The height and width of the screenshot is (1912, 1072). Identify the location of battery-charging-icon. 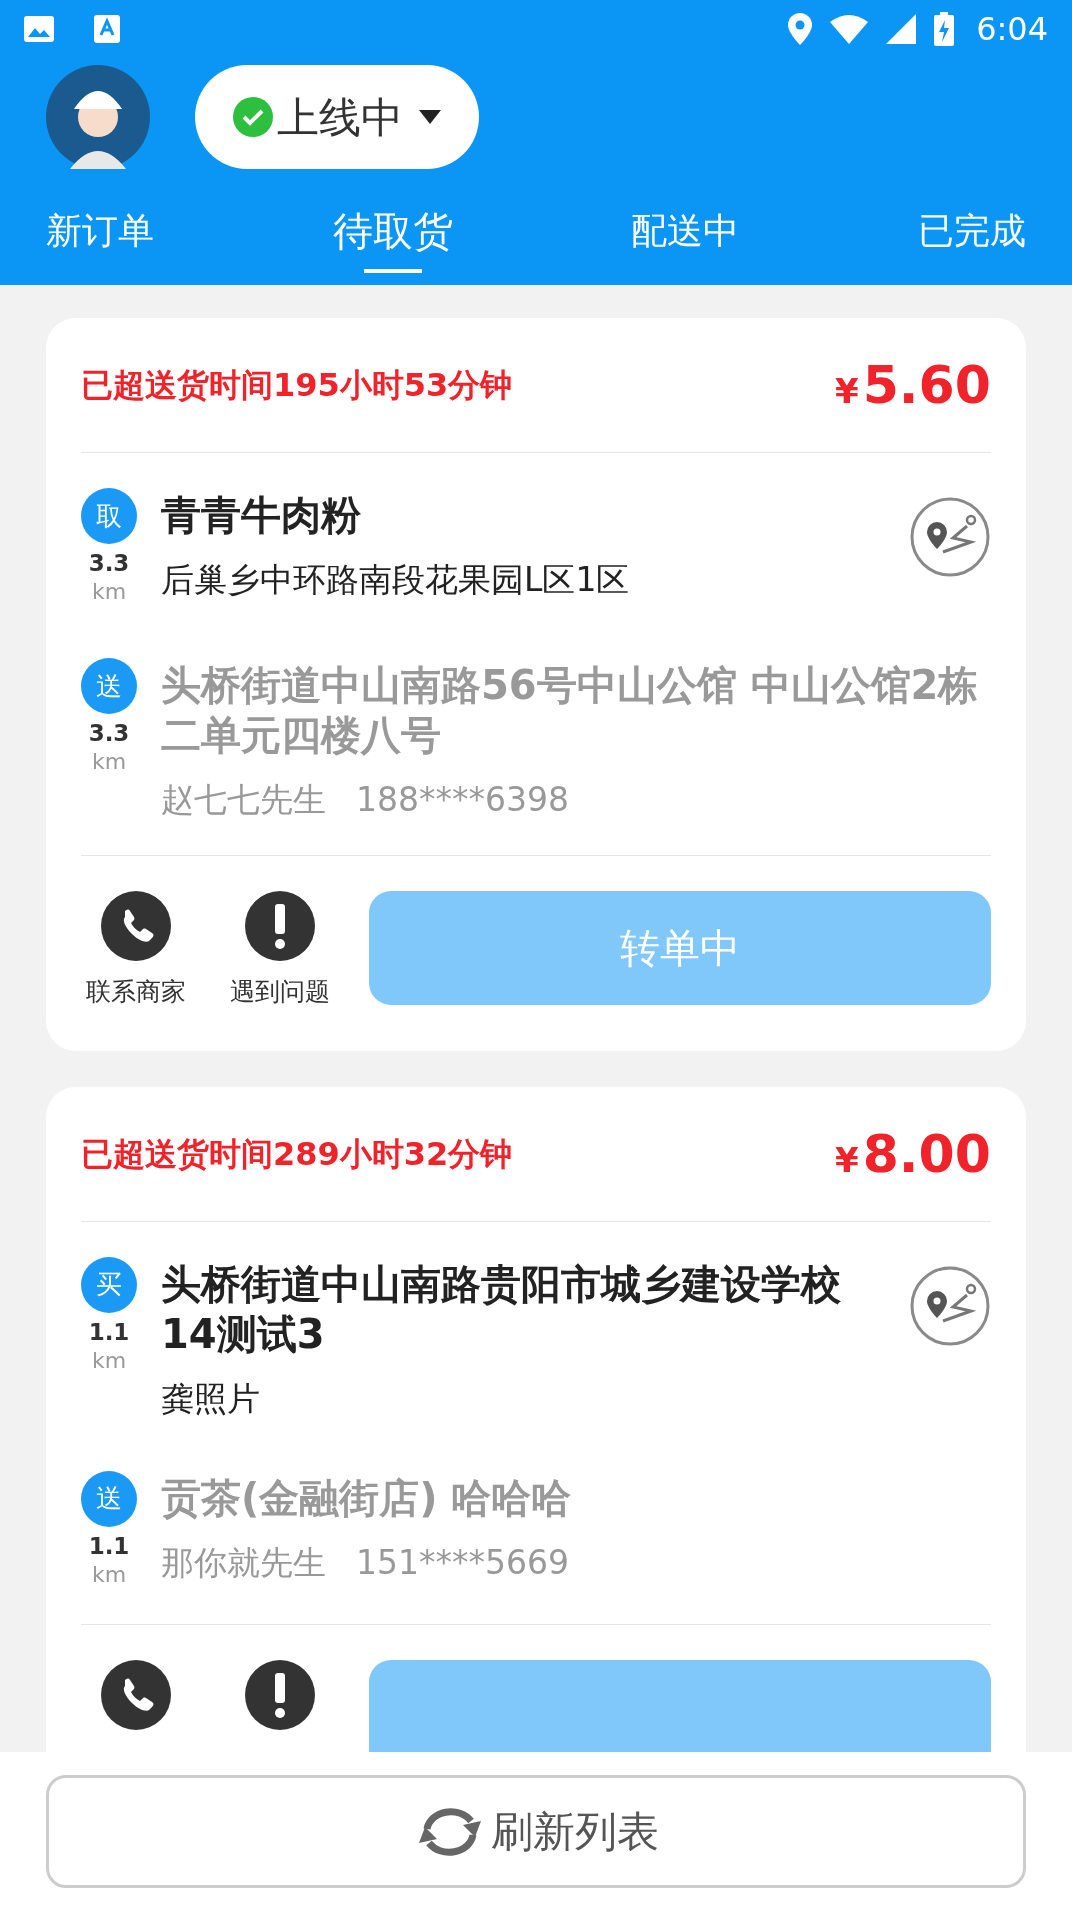
(944, 28).